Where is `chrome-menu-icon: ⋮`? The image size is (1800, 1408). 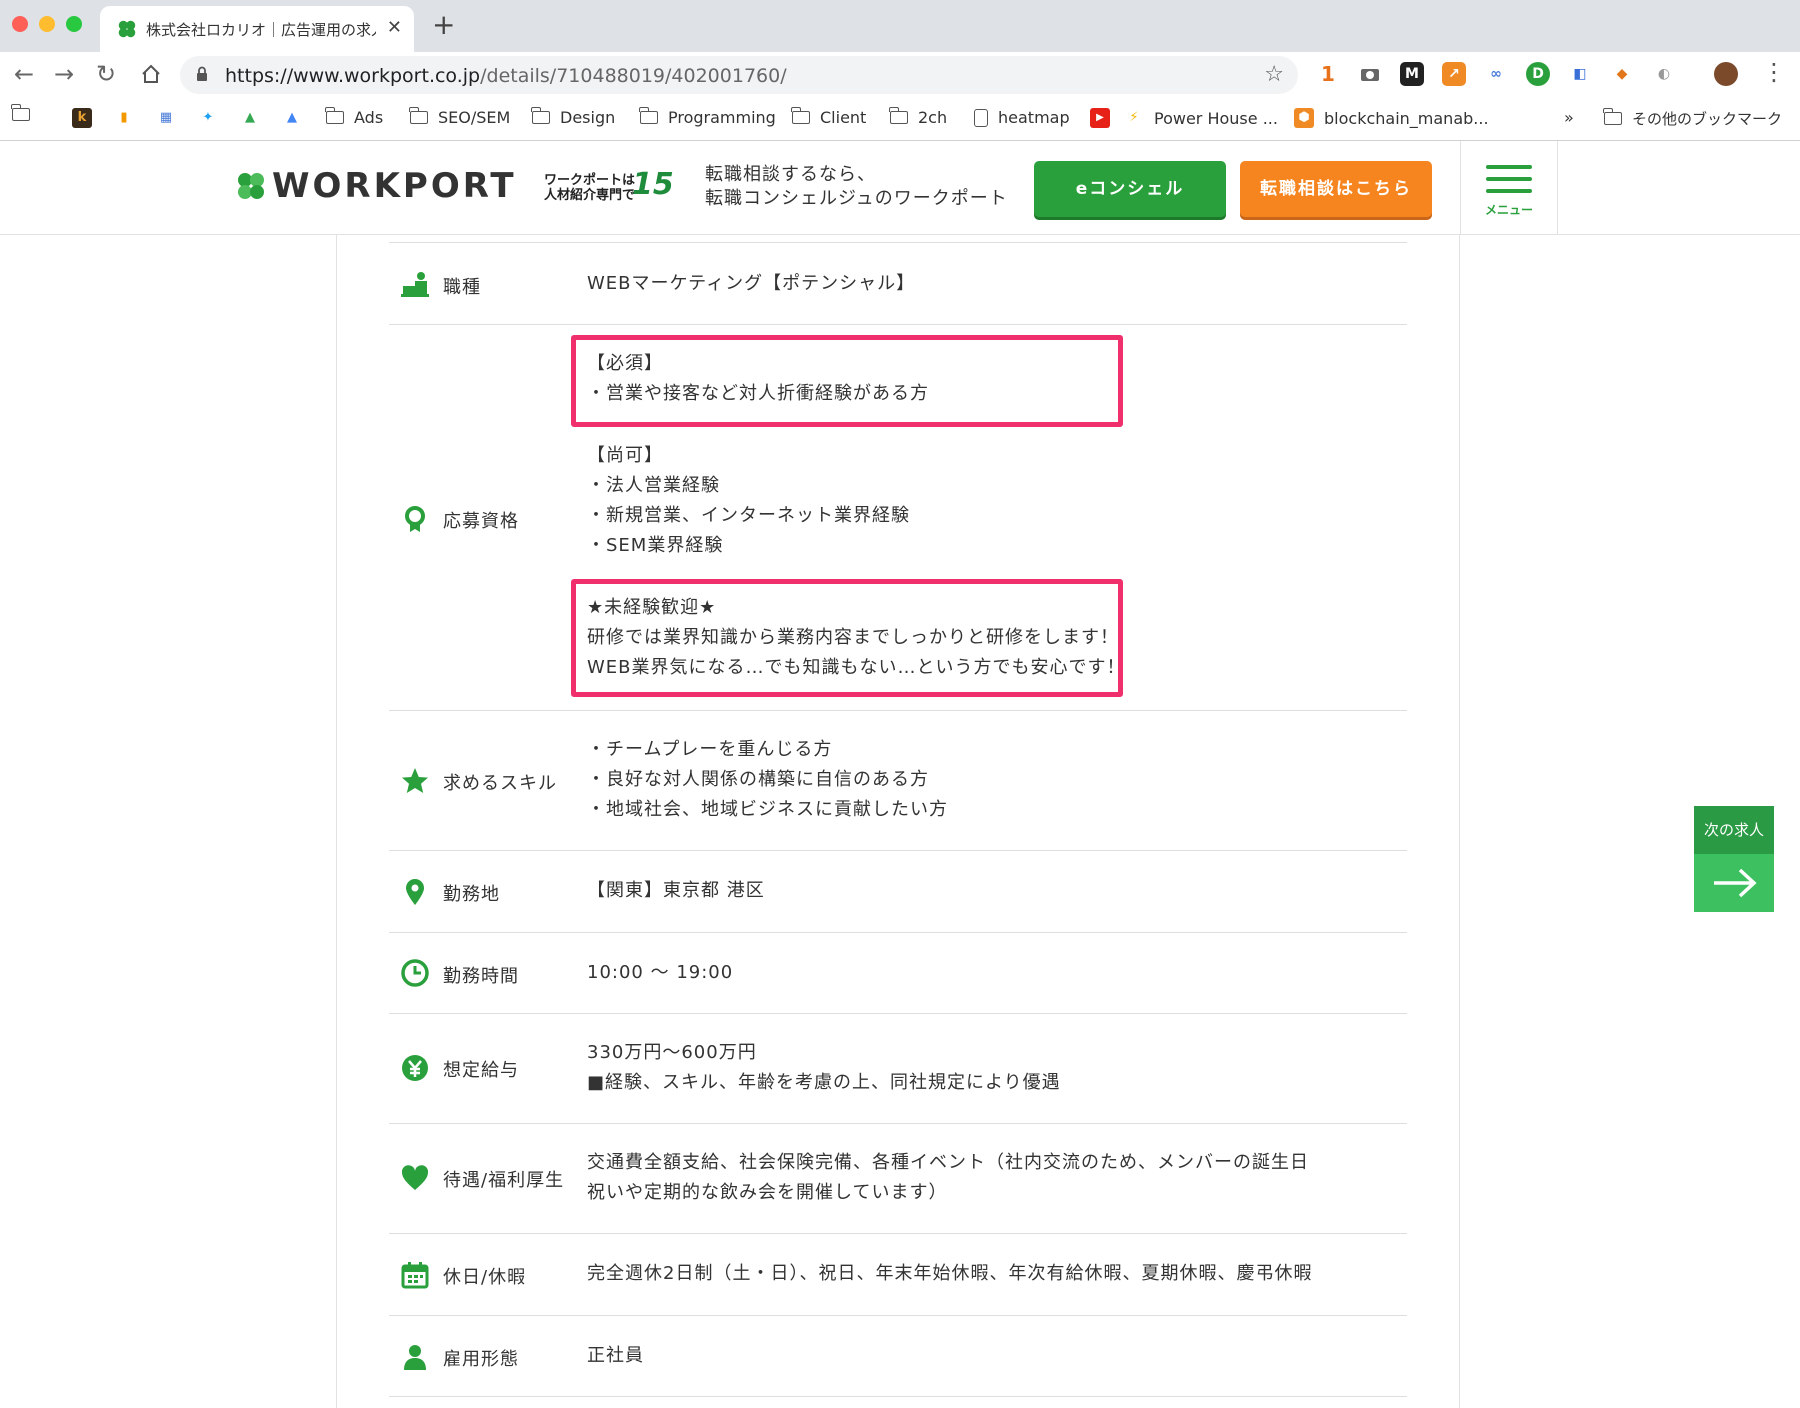
chrome-menu-icon: ⋮ is located at coordinates (1774, 72).